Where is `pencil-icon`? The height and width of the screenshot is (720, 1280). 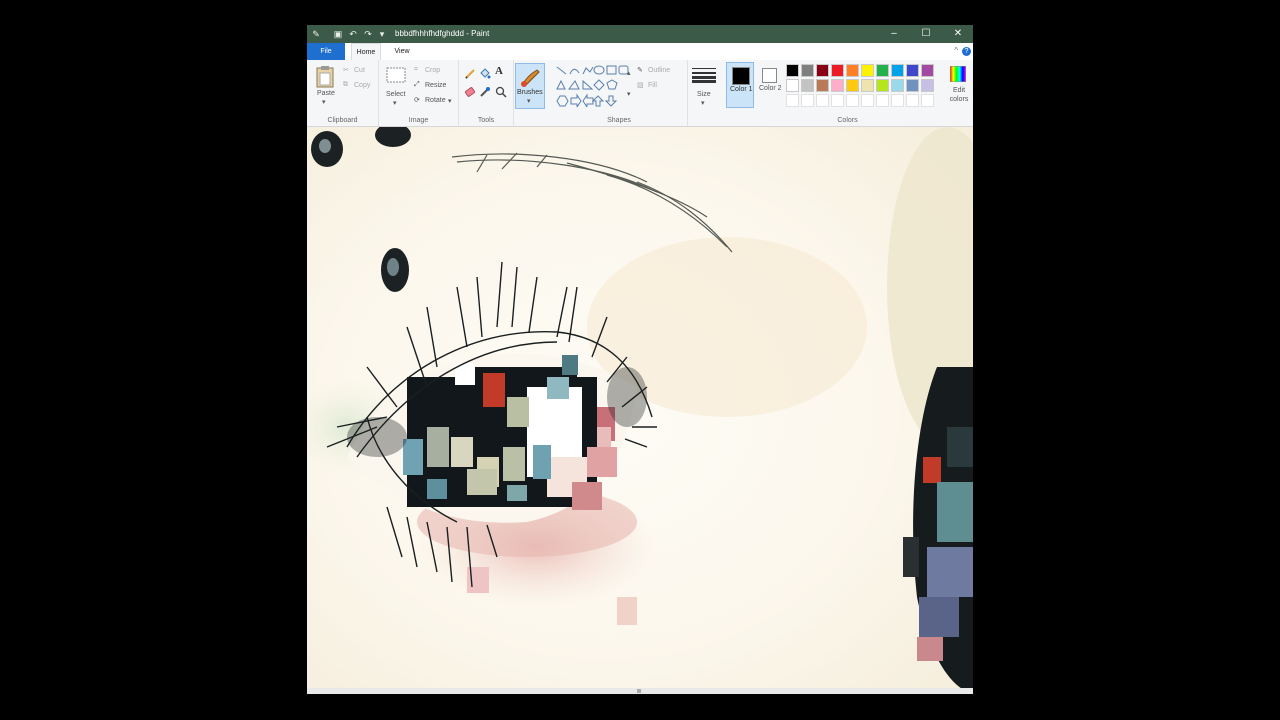 pencil-icon is located at coordinates (470, 74).